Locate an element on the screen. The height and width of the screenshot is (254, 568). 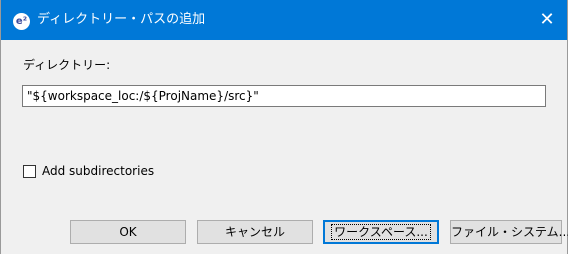
checkbox-box is located at coordinates (29, 171).